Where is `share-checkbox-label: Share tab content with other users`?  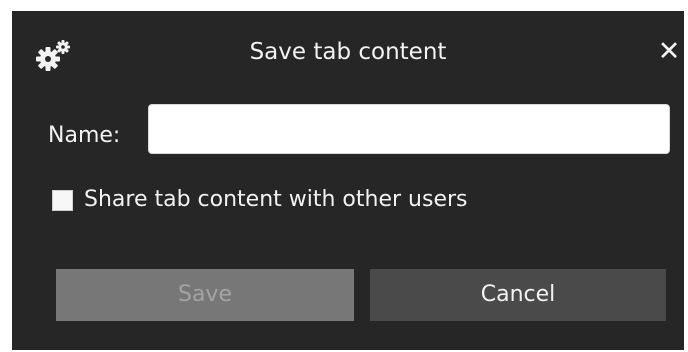 share-checkbox-label: Share tab content with other users is located at coordinates (276, 199).